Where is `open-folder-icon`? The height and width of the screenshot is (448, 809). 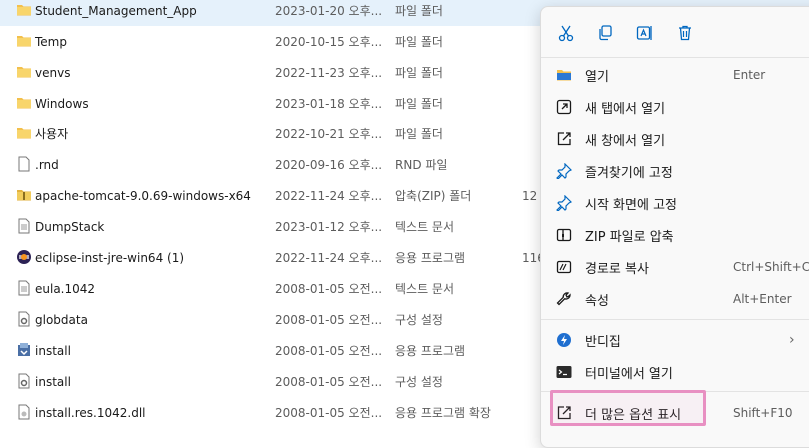
open-folder-icon is located at coordinates (564, 75).